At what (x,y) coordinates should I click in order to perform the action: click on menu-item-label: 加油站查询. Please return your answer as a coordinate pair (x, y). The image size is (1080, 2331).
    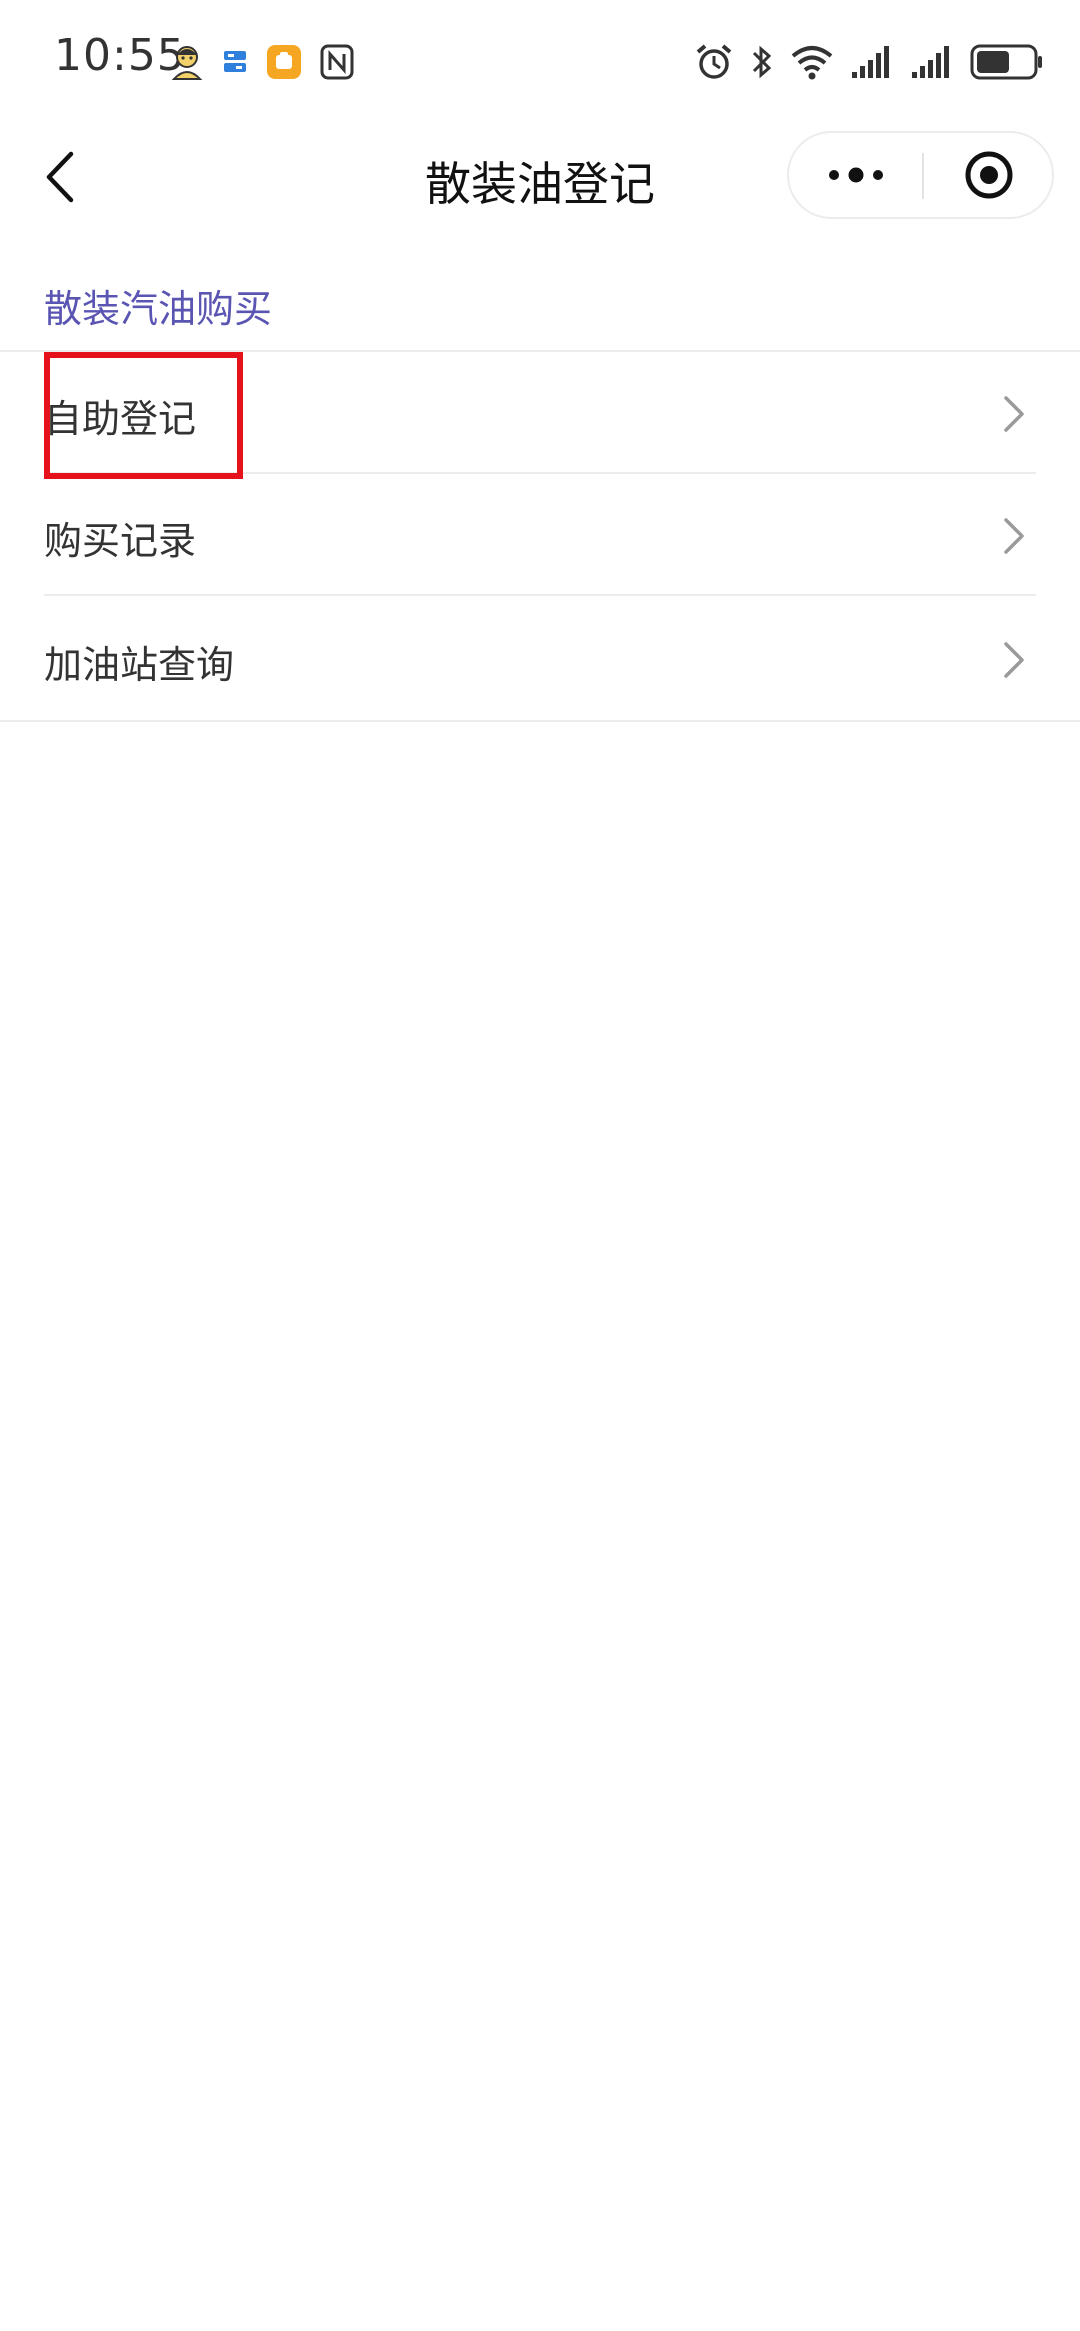
    Looking at the image, I should click on (139, 665).